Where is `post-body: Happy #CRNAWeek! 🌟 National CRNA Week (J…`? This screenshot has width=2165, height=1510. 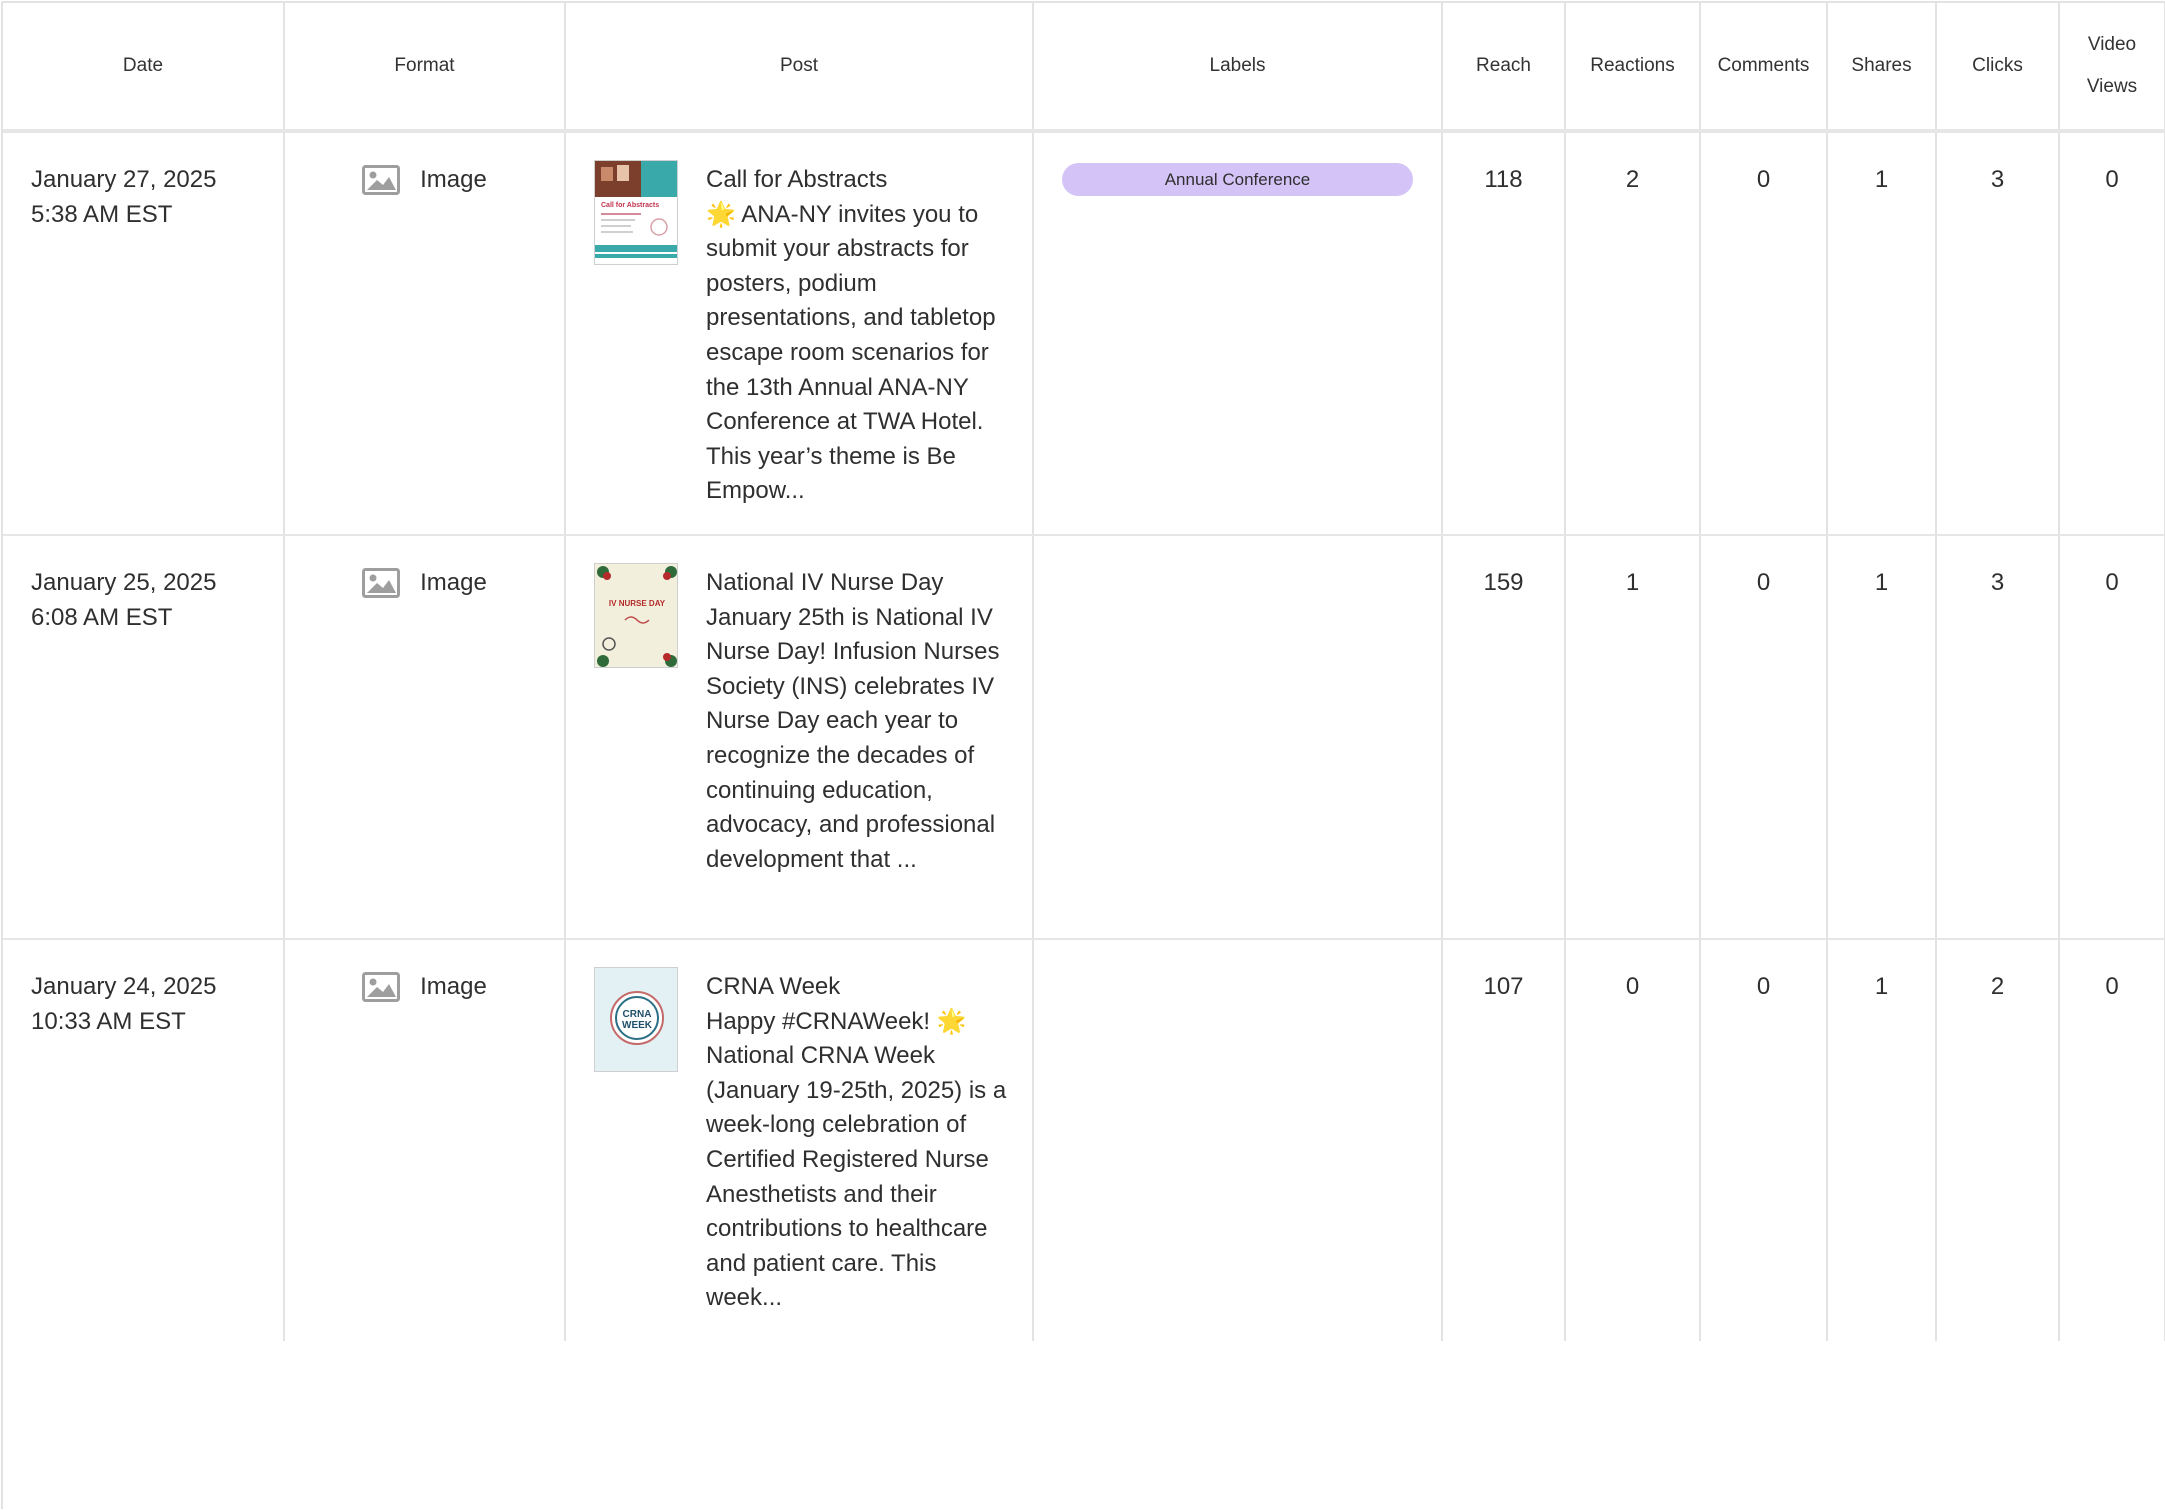
post-body: Happy #CRNAWeek! 🌟 National CRNA Week (J… is located at coordinates (856, 1159).